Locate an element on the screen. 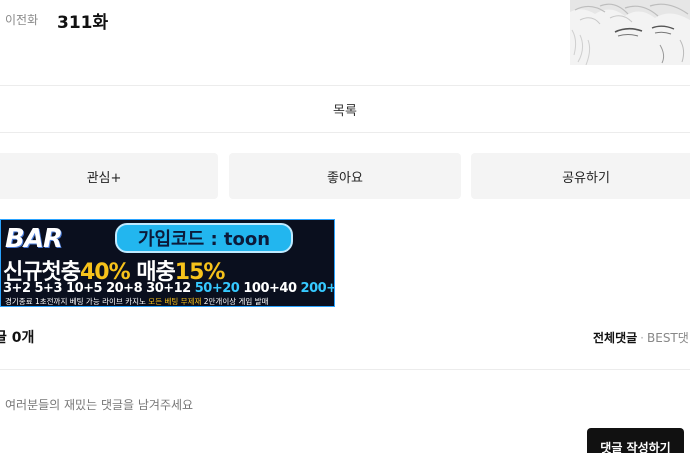 This screenshot has width=690, height=453. banner-bonus-item: 20+8 is located at coordinates (124, 288).